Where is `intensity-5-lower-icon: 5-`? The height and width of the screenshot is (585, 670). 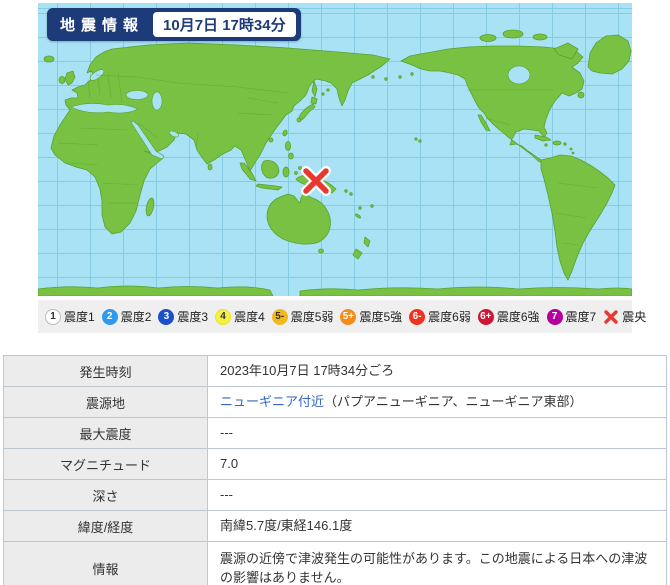
intensity-5-lower-icon: 5- is located at coordinates (279, 316).